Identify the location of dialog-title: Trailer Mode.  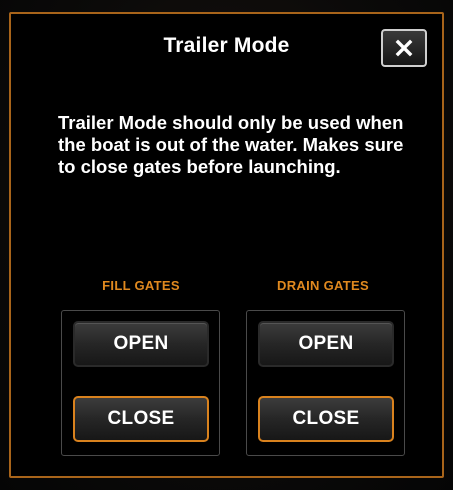
(226, 45).